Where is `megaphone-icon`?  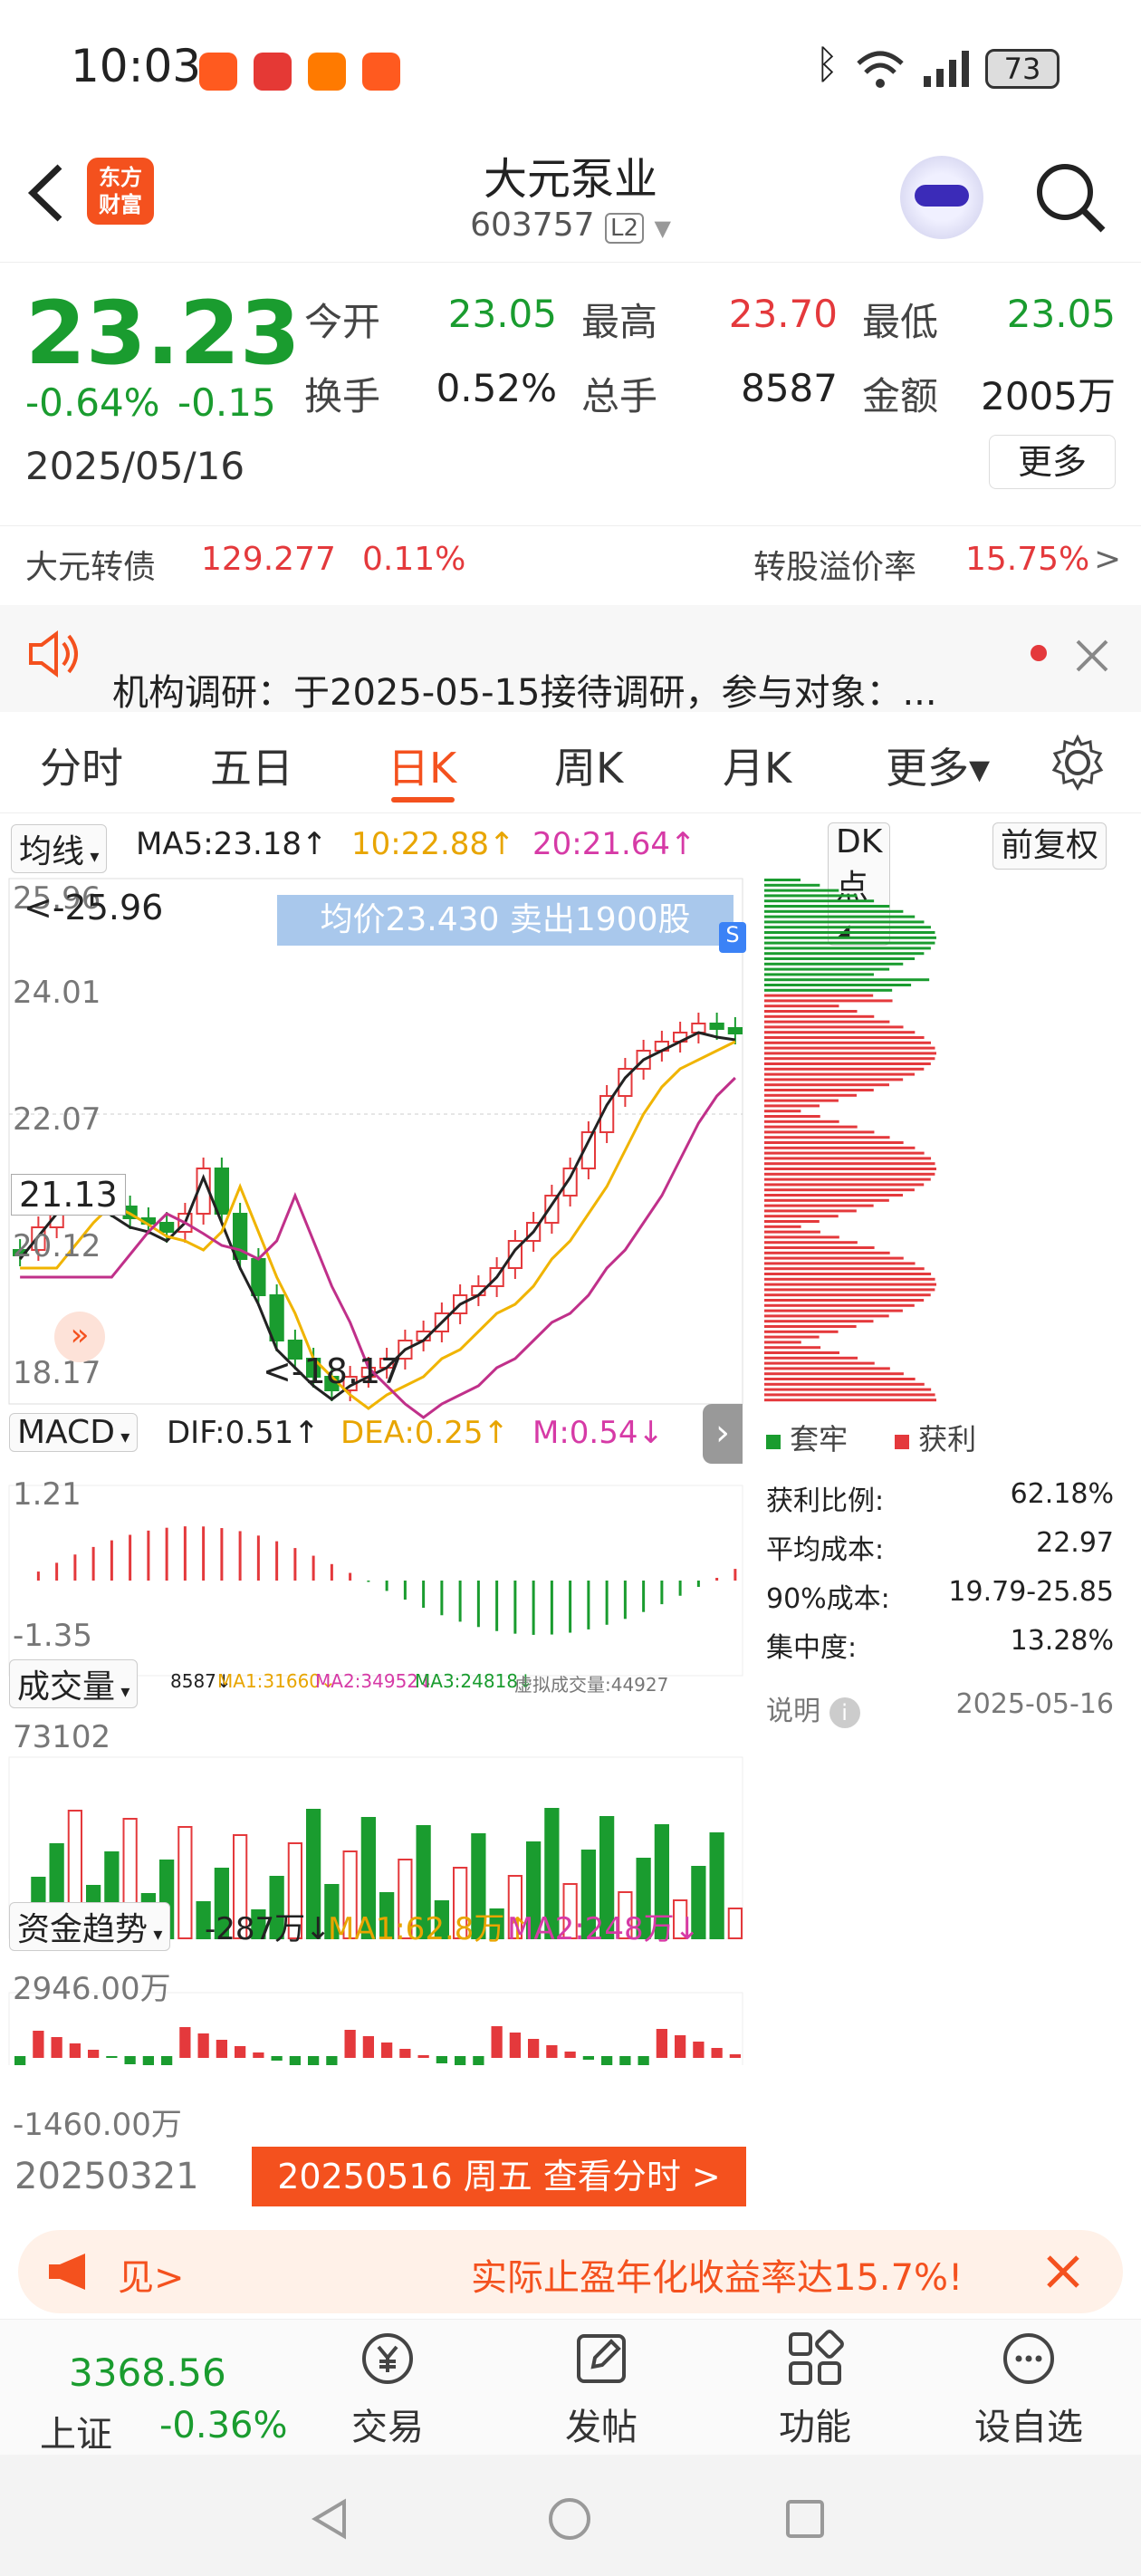 megaphone-icon is located at coordinates (67, 2272).